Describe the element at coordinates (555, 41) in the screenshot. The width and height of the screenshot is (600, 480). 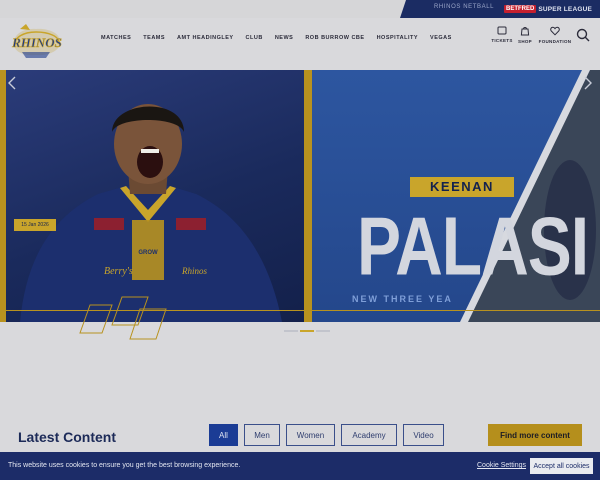
I see `foundation-label: FOUNDATION` at that location.